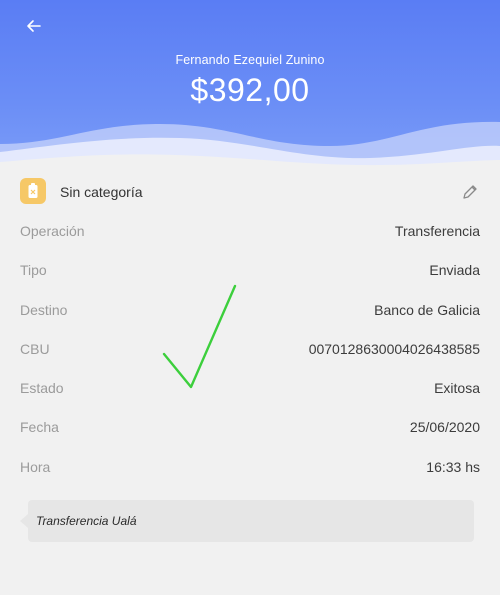 The height and width of the screenshot is (595, 500). What do you see at coordinates (86, 521) in the screenshot?
I see `transfer-note-text: Transferencia Ualá` at bounding box center [86, 521].